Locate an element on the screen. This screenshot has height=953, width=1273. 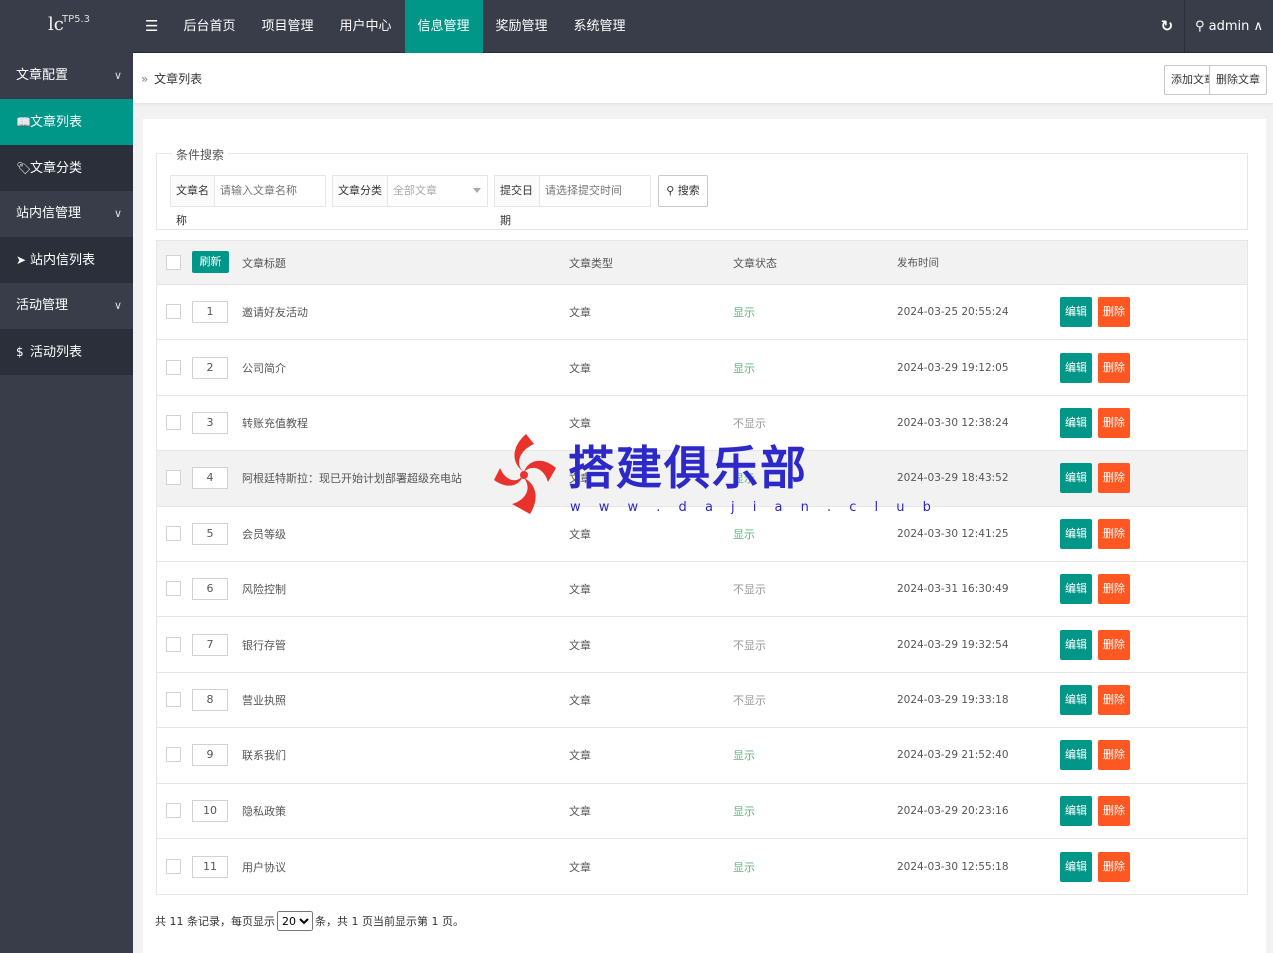
sidebar-item: ➤ 站内信列表 is located at coordinates (66, 260).